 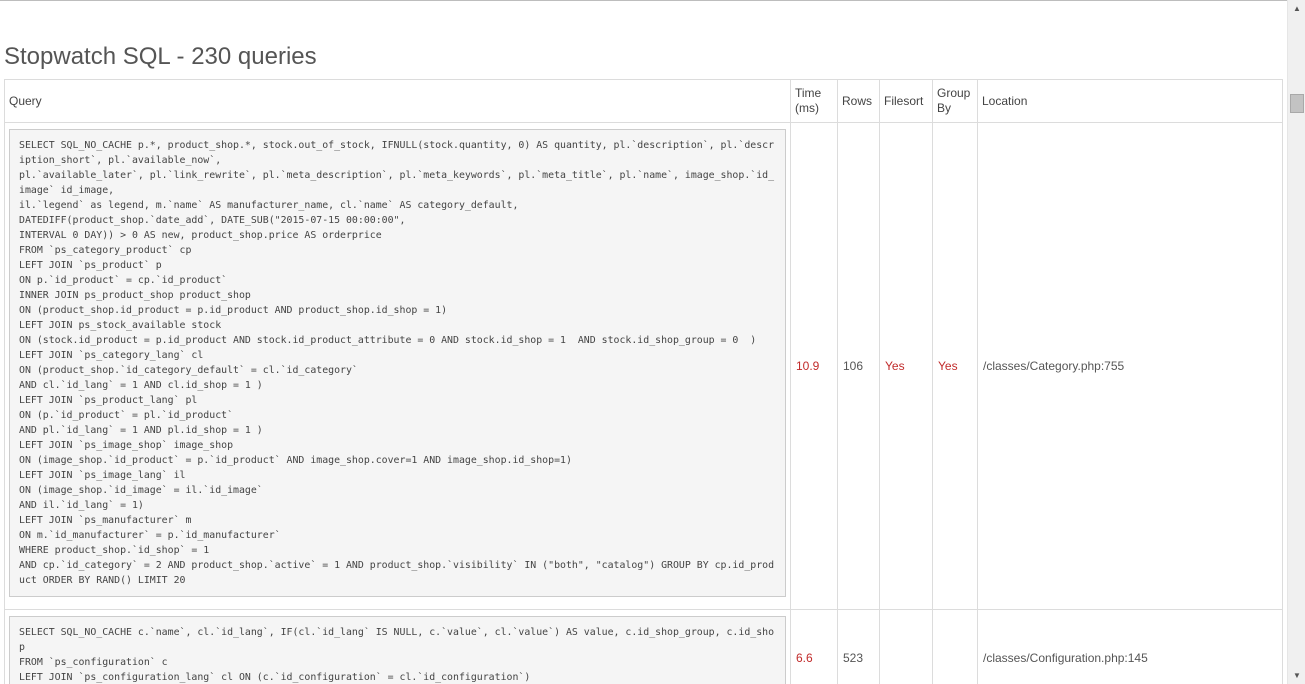 What do you see at coordinates (1130, 646) in the screenshot?
I see `location-cell: /classes/Configuration.php:145` at bounding box center [1130, 646].